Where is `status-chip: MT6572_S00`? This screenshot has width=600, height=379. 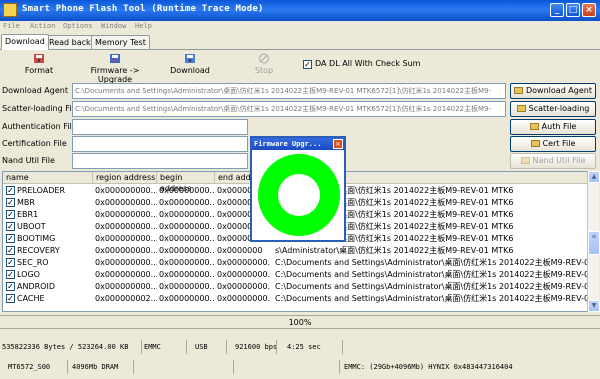 status-chip: MT6572_S00 is located at coordinates (34, 367).